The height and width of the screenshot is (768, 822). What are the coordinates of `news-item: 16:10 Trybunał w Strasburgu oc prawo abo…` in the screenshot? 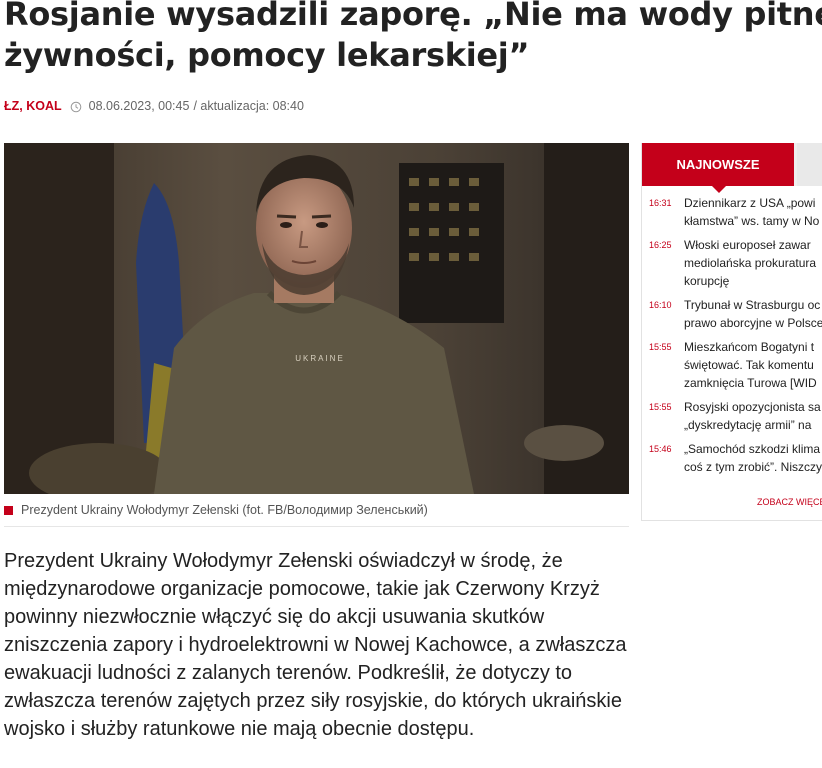 It's located at (732, 317).